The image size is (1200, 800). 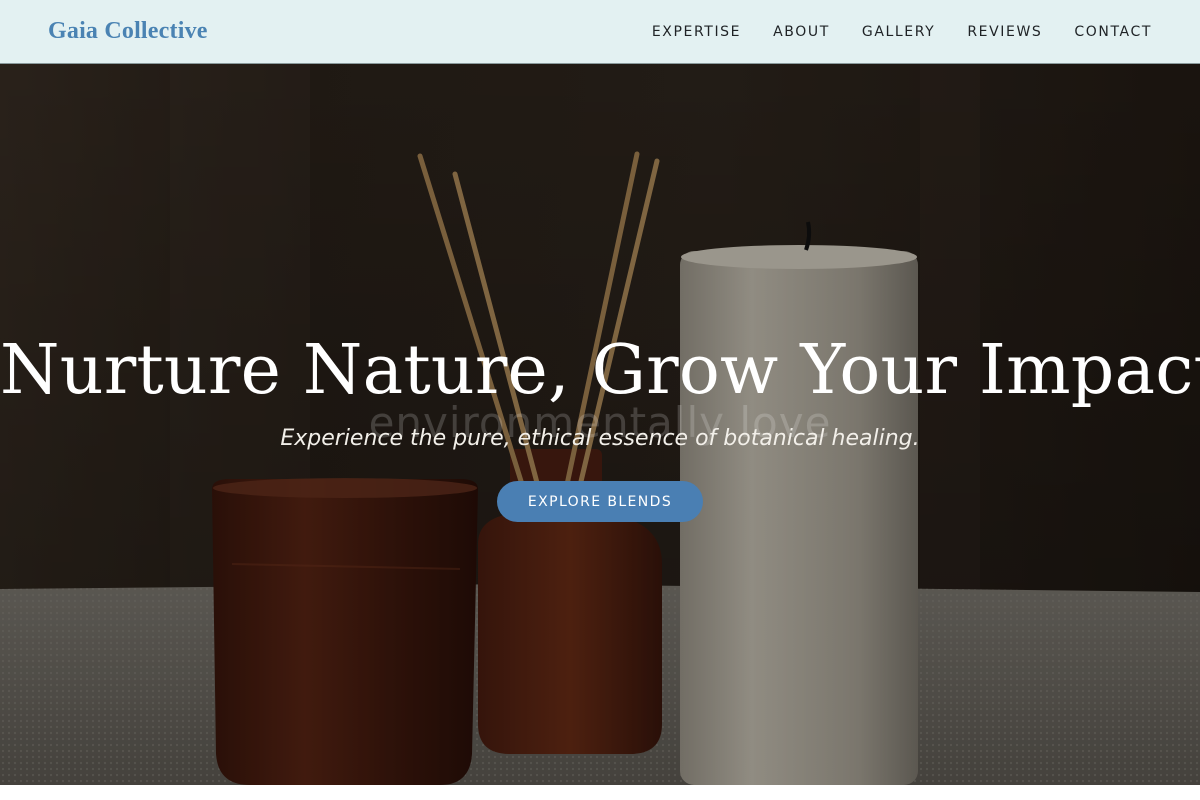 I want to click on main-nav: EXPERTISE ABOUT GALLERY REVIEWS CONTACT, so click(x=902, y=32).